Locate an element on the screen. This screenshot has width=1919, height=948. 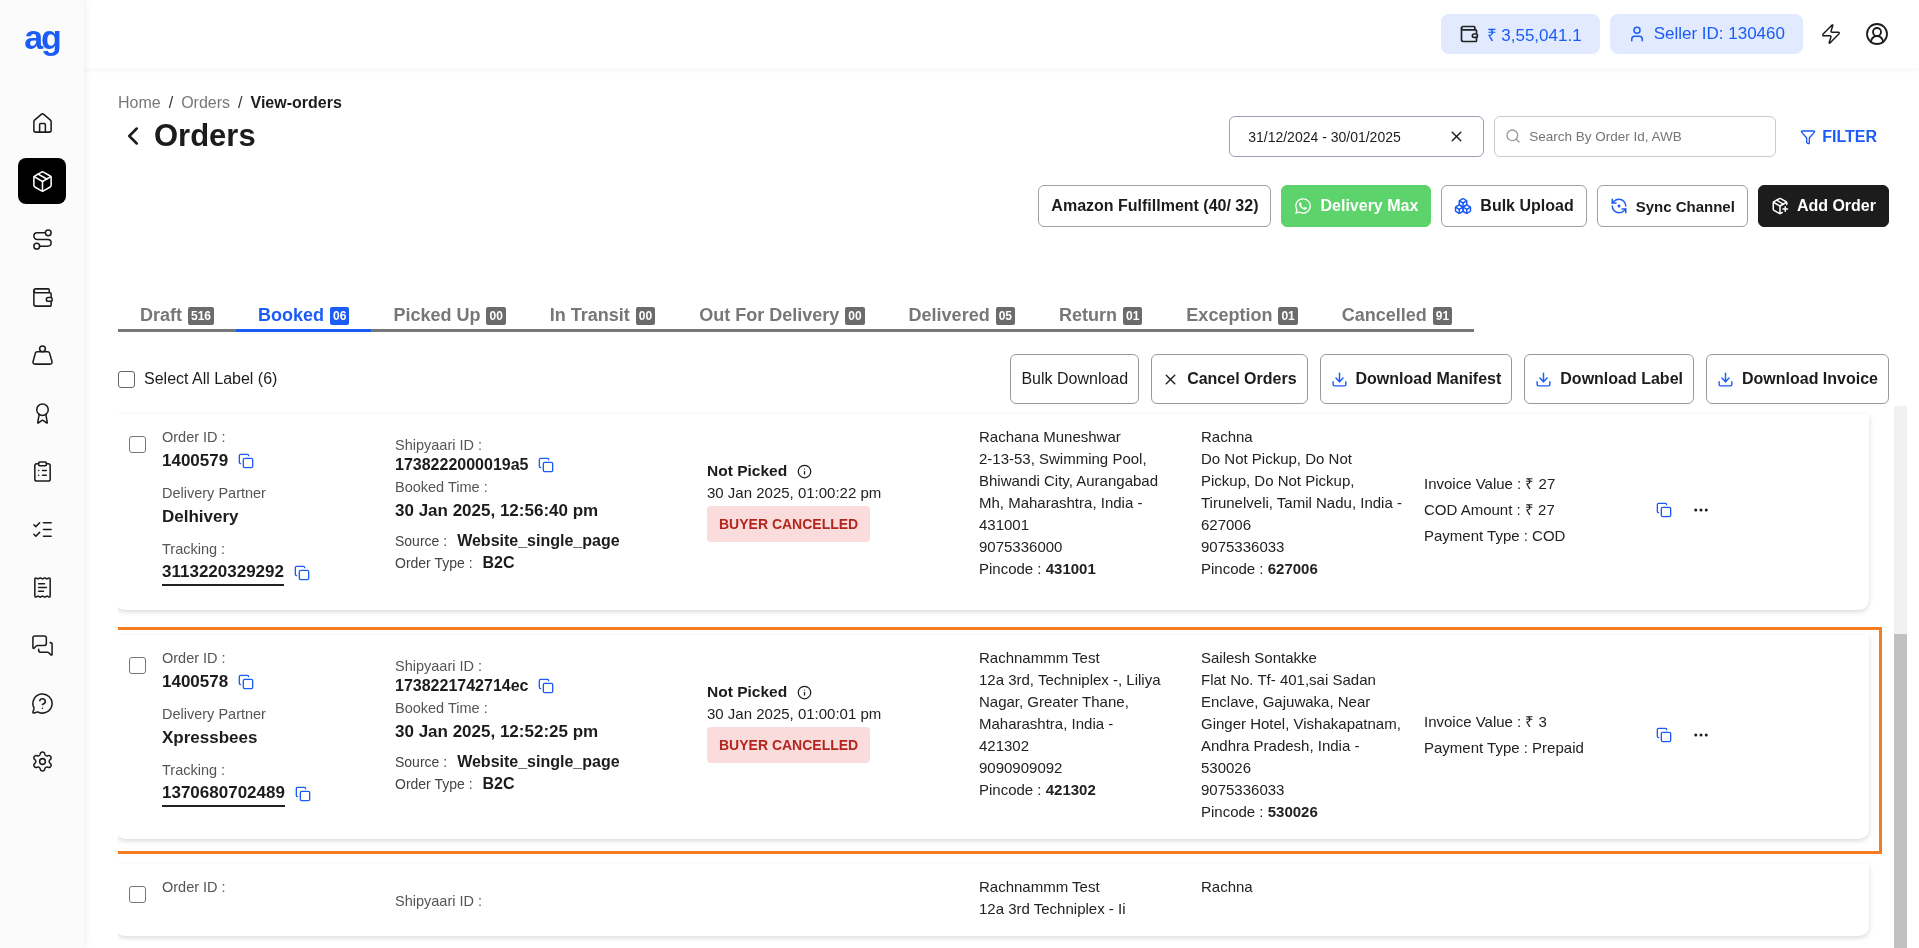
status-time: 30 Jan 2025, 01:00:01 pm is located at coordinates (795, 714).